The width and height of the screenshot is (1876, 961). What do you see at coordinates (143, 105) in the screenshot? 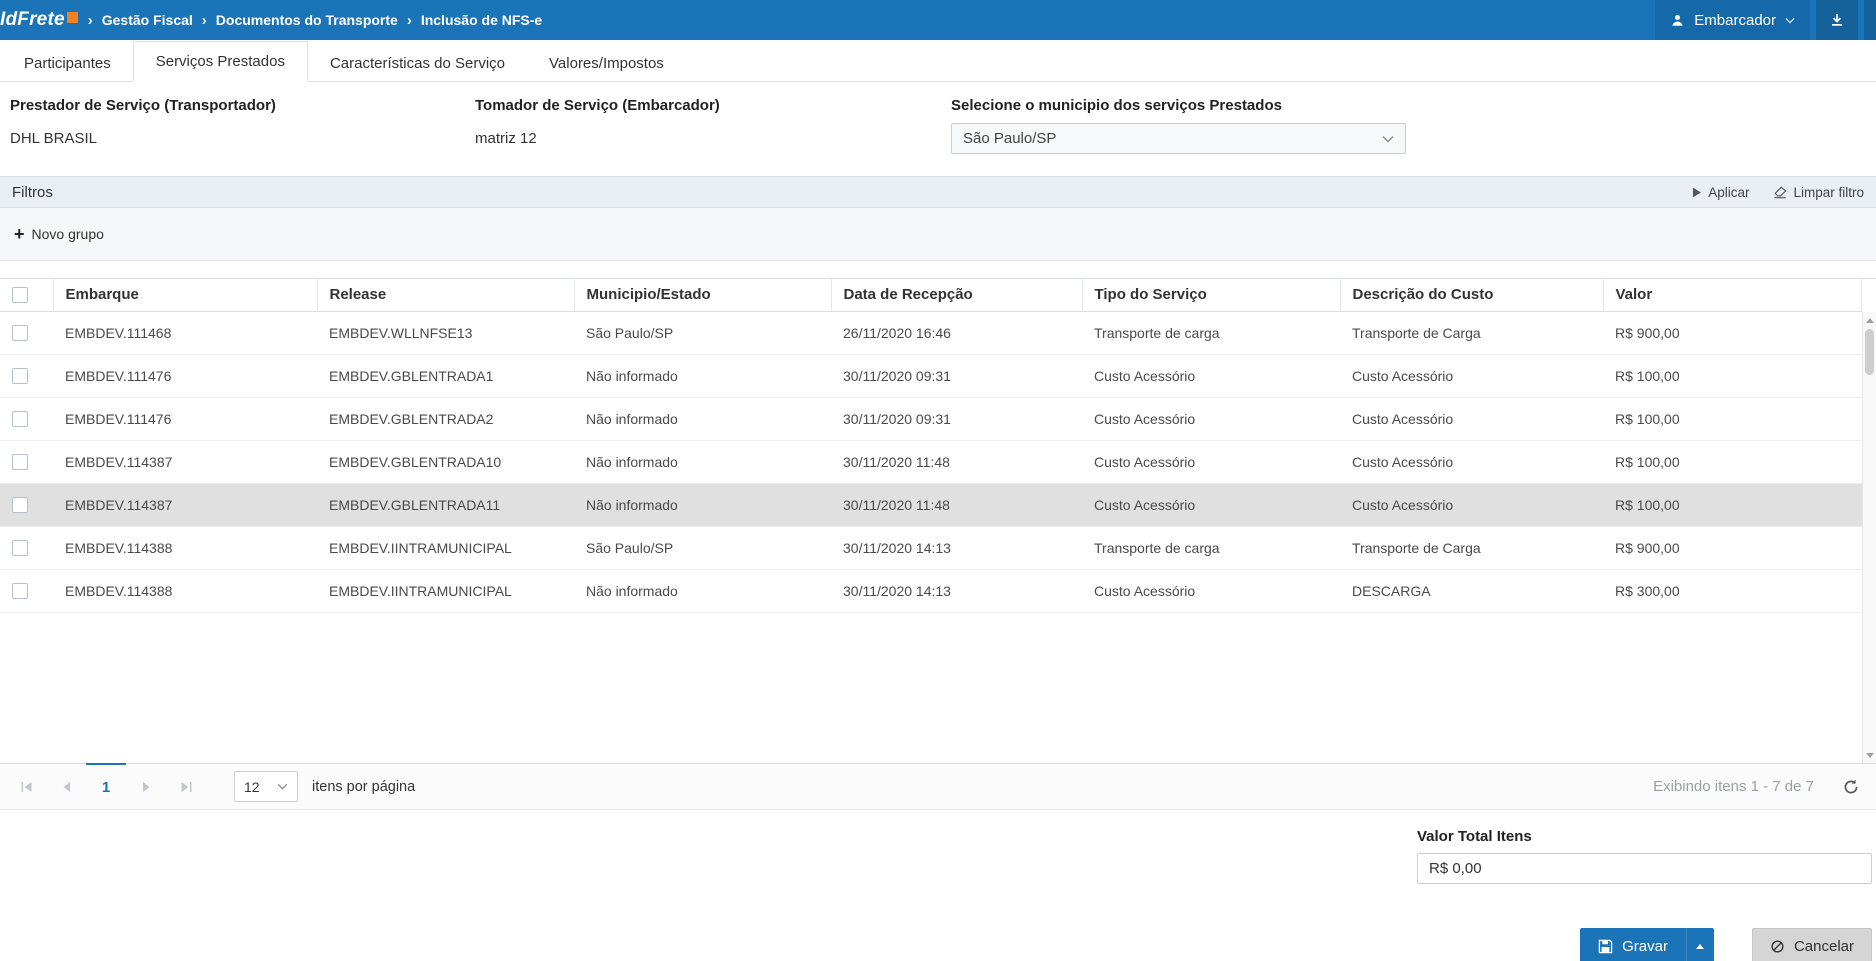
I see `prestador-label: Prestador de Serviço (Transportador)` at bounding box center [143, 105].